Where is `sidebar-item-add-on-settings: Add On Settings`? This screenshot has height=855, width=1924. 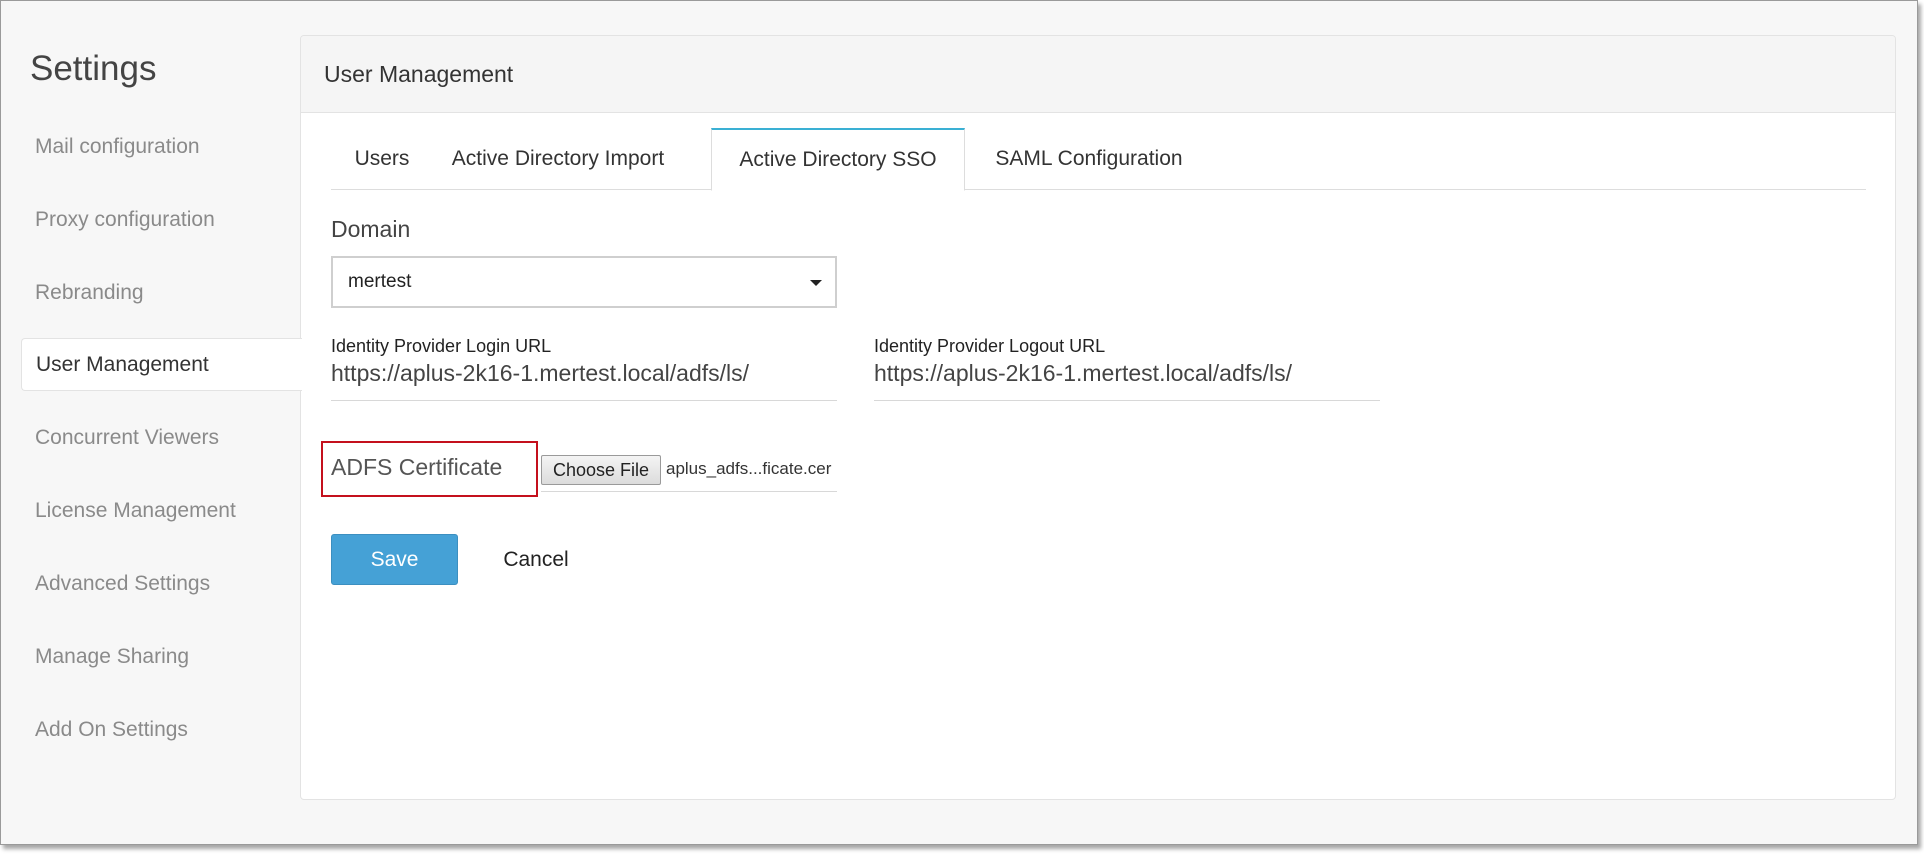
sidebar-item-add-on-settings: Add On Settings is located at coordinates (161, 729).